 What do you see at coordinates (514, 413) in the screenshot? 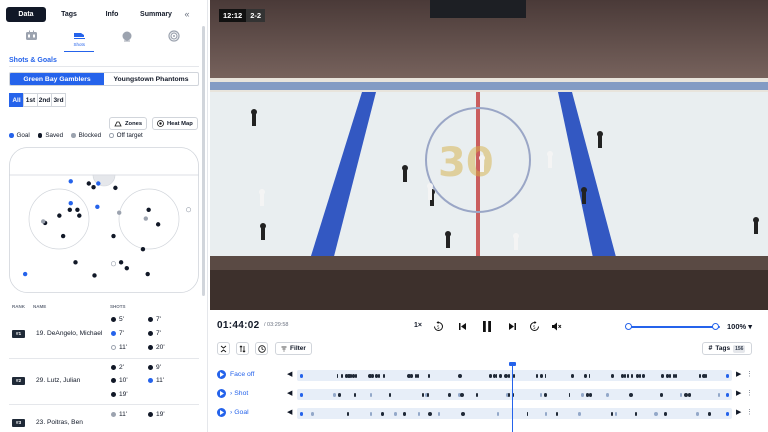
I see `track-goal` at bounding box center [514, 413].